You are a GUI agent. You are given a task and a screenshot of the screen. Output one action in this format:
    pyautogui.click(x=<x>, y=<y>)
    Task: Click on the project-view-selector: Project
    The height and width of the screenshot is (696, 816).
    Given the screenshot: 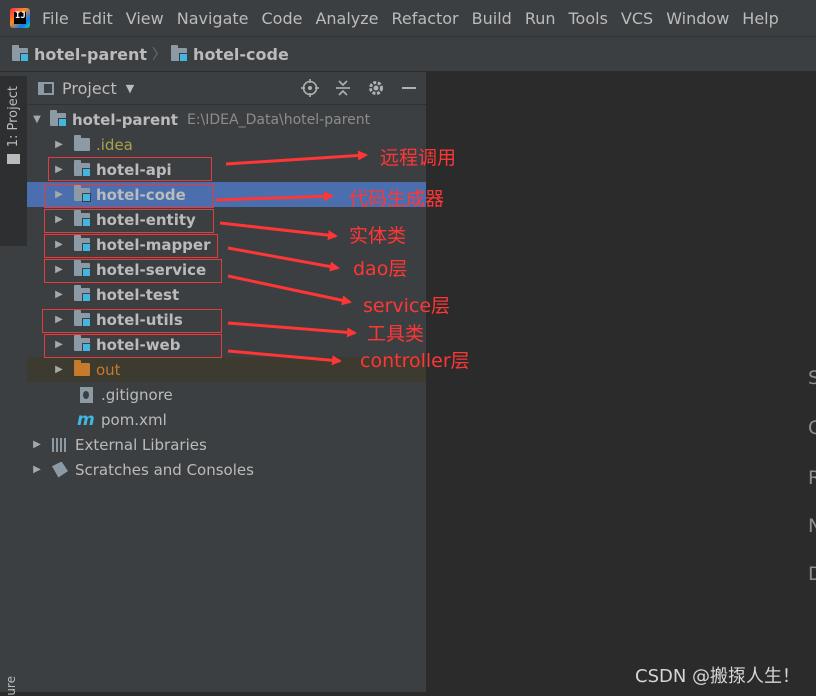 What is the action you would take?
    pyautogui.click(x=89, y=88)
    